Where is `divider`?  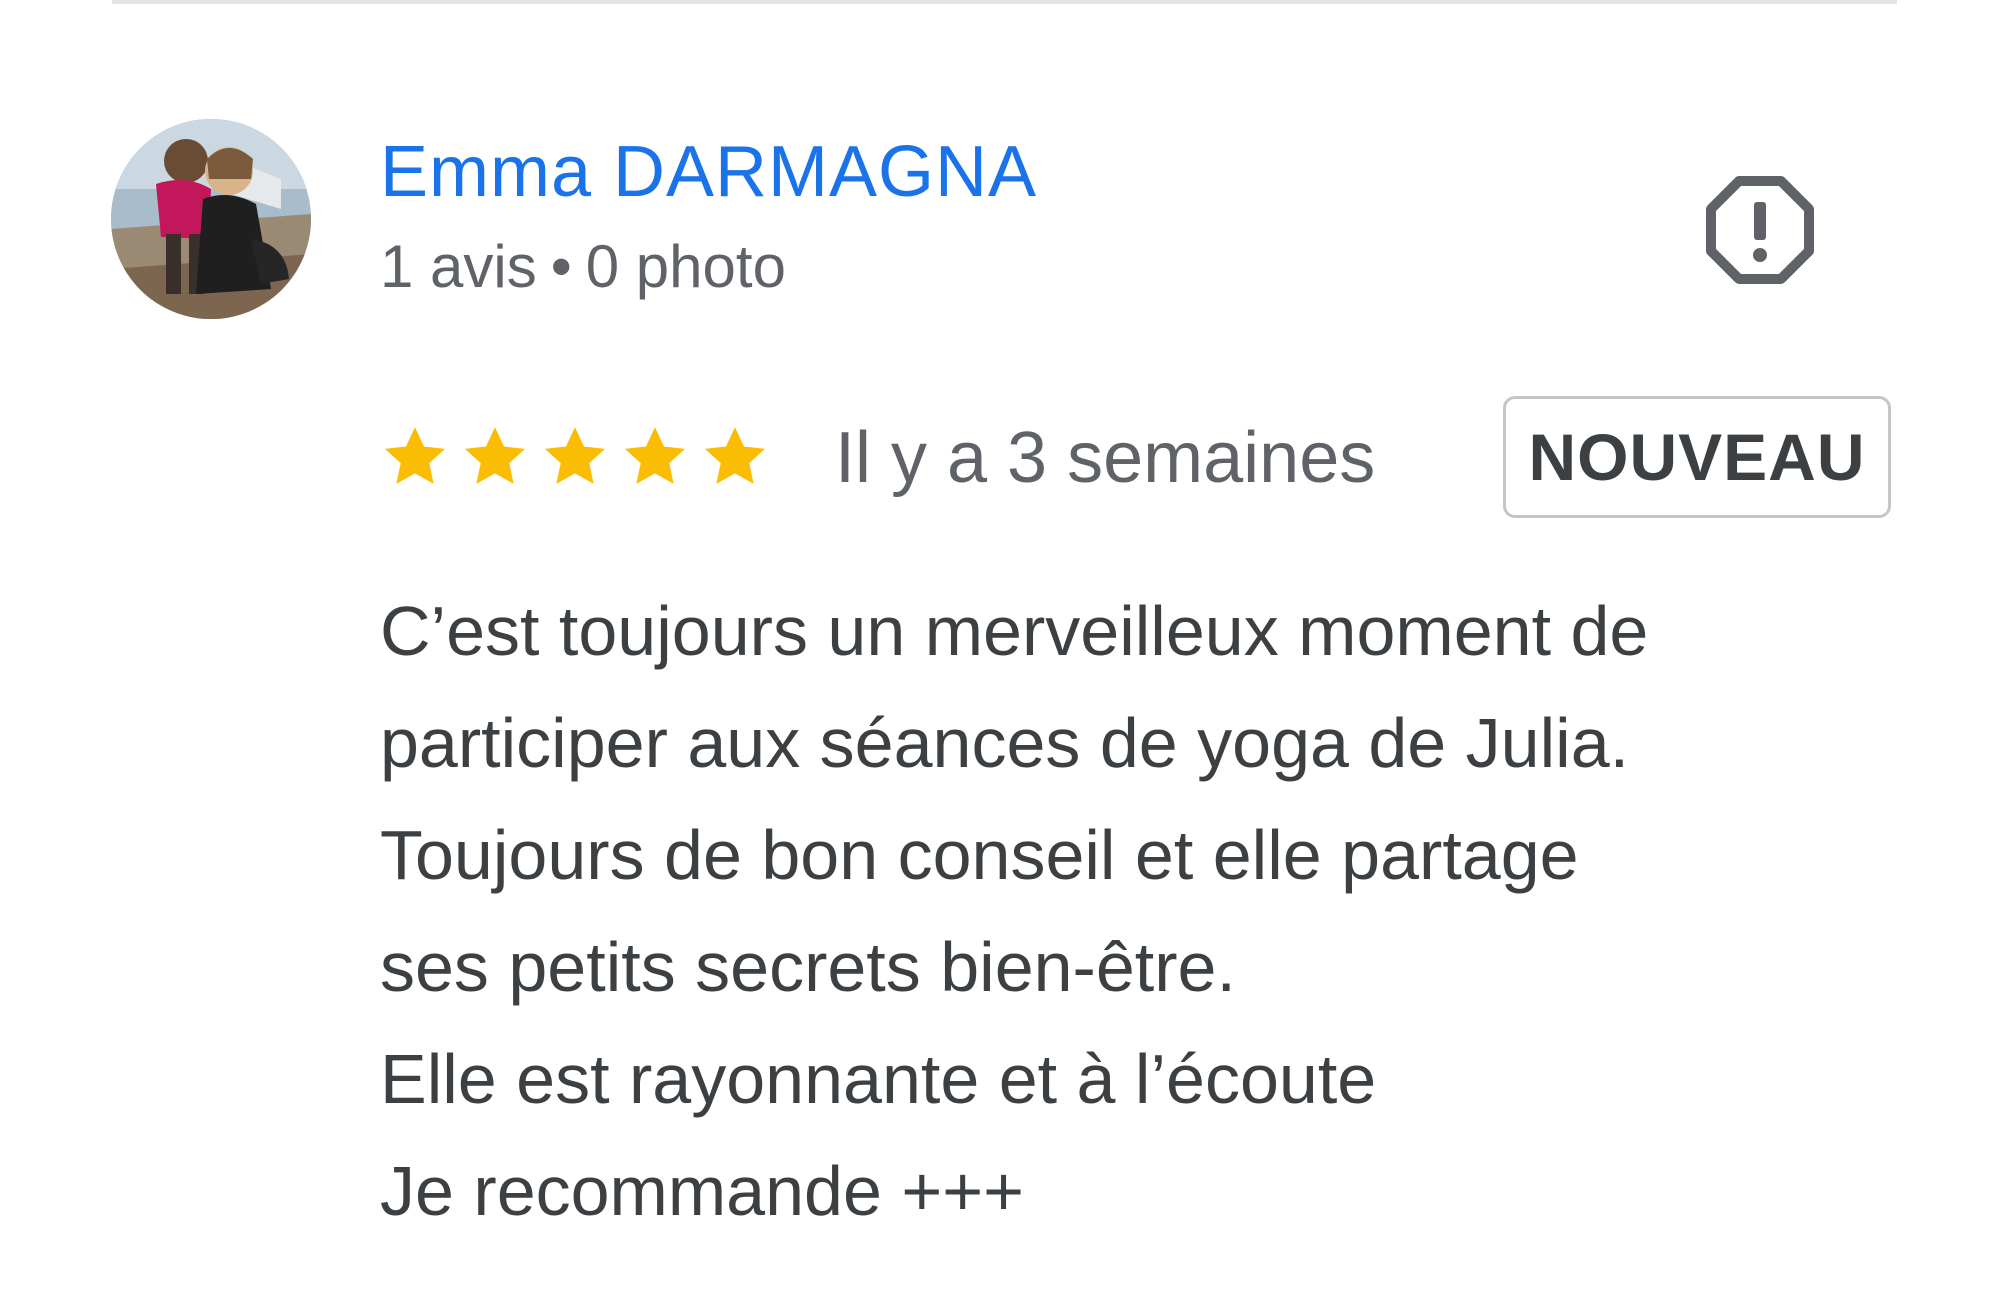 divider is located at coordinates (1004, 2).